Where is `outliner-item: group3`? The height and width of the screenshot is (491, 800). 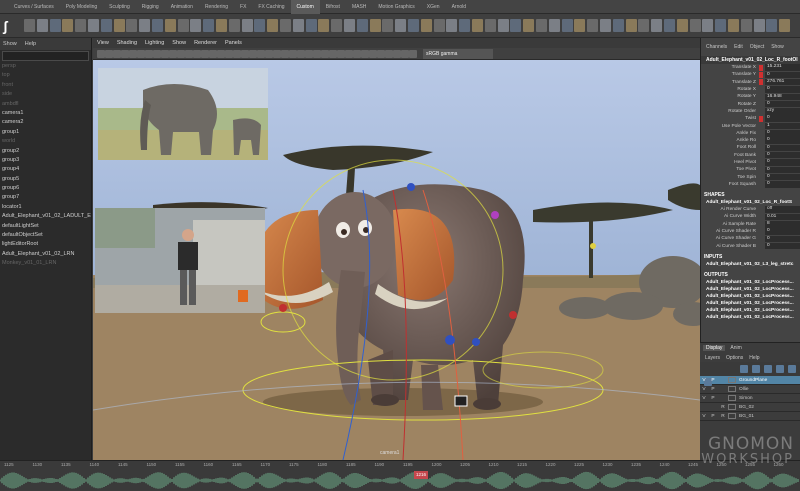 outliner-item: group3 is located at coordinates (45, 160).